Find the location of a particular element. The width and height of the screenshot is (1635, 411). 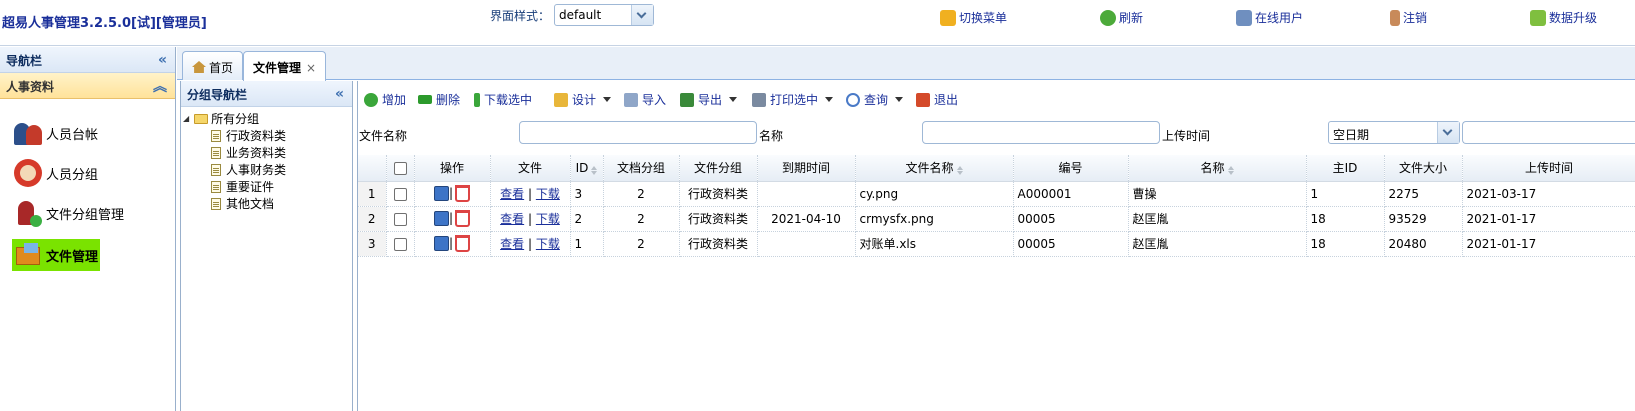

online-users-label: 在线用户 is located at coordinates (1279, 18).